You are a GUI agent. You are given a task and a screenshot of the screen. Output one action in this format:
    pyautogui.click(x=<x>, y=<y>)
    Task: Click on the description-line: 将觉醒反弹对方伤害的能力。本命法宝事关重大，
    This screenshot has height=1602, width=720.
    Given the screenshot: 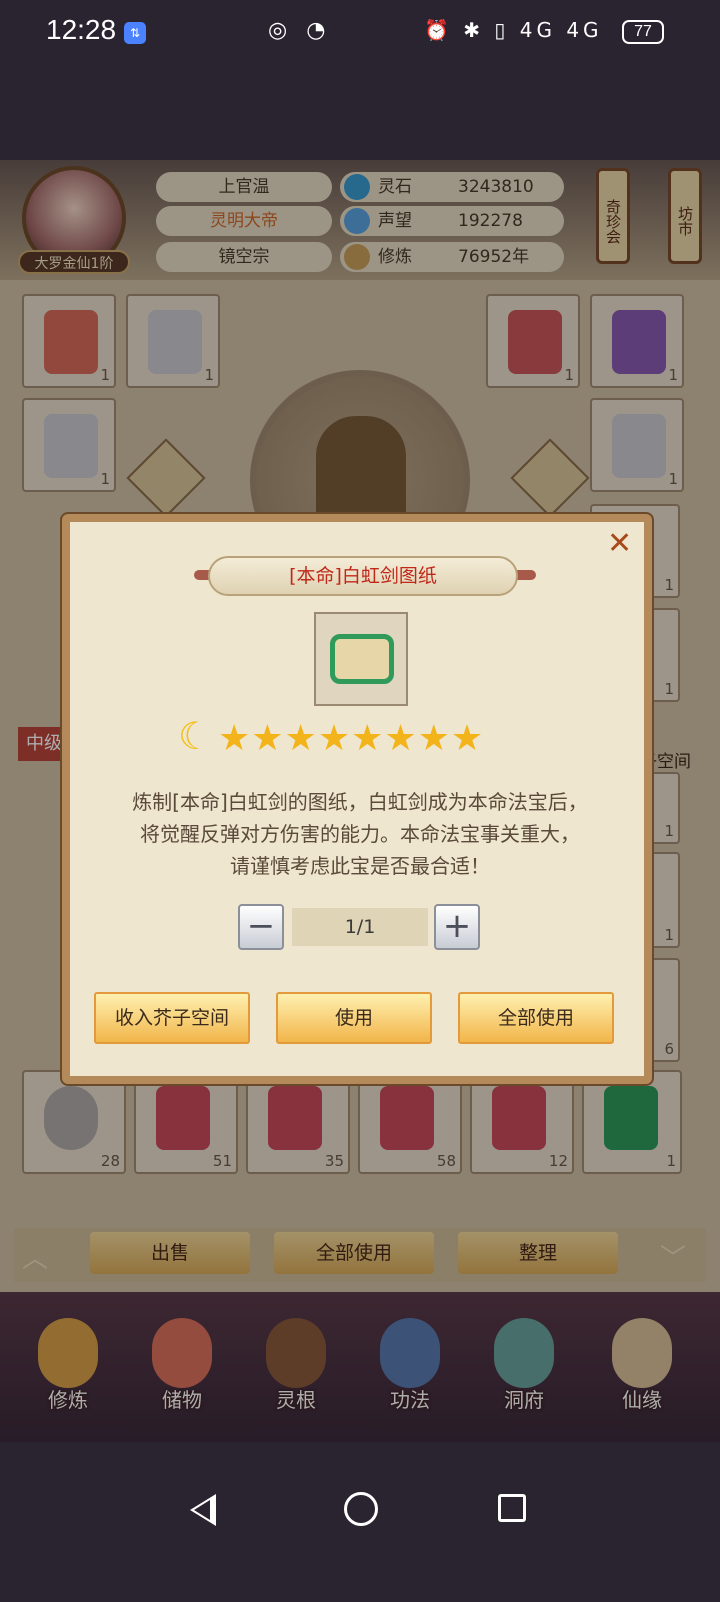 What is the action you would take?
    pyautogui.click(x=360, y=834)
    